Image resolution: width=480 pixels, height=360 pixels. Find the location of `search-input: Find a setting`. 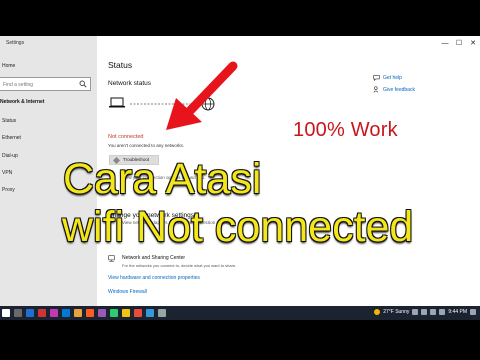

search-input: Find a setting is located at coordinates (45, 84).